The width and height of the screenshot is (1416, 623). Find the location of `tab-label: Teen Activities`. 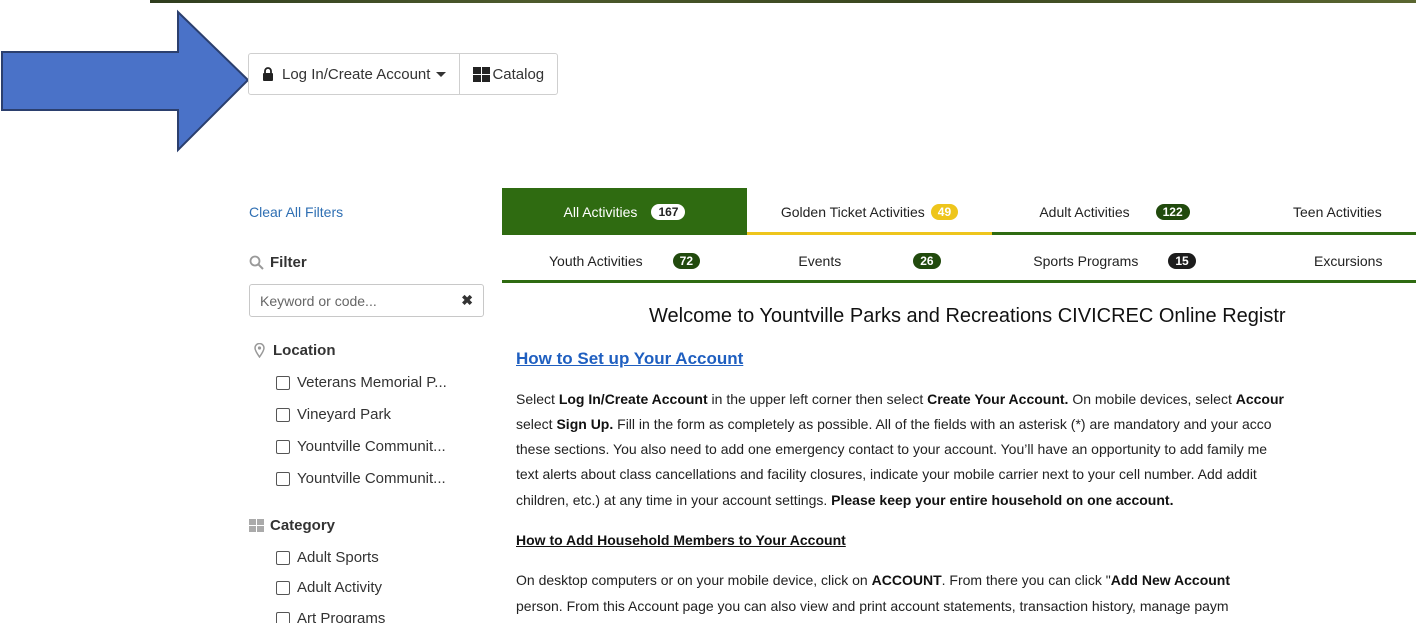

tab-label: Teen Activities is located at coordinates (1337, 211).